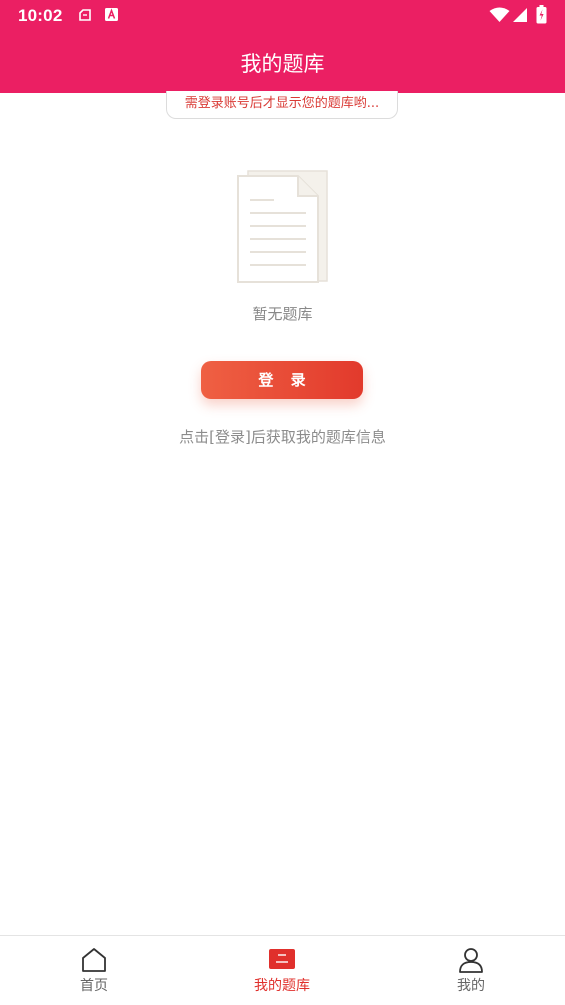 The height and width of the screenshot is (1005, 565). Describe the element at coordinates (499, 14) in the screenshot. I see `wifi-icon` at that location.